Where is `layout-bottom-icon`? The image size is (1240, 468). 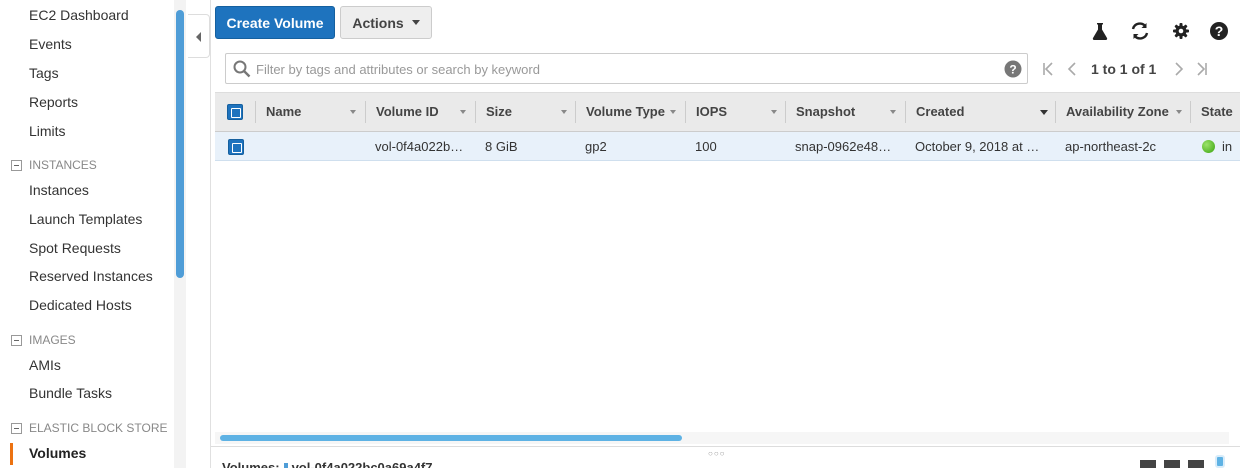 layout-bottom-icon is located at coordinates (1196, 464).